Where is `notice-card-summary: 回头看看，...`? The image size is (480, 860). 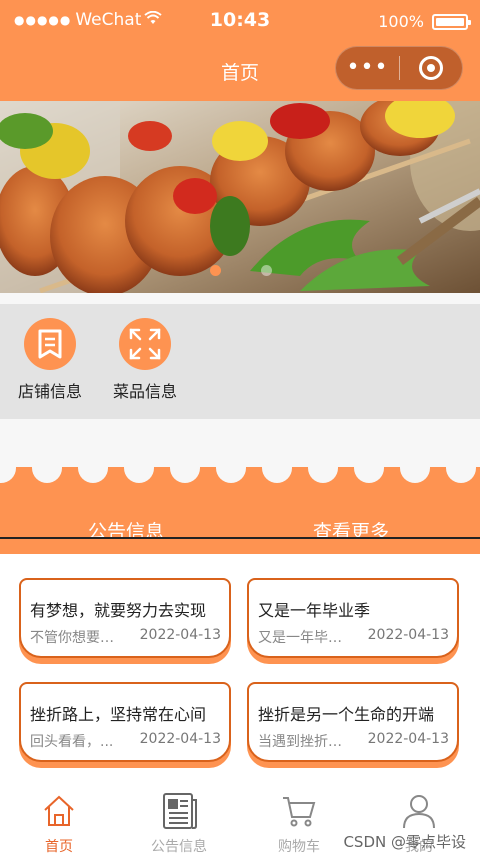 notice-card-summary: 回头看看，... is located at coordinates (72, 742).